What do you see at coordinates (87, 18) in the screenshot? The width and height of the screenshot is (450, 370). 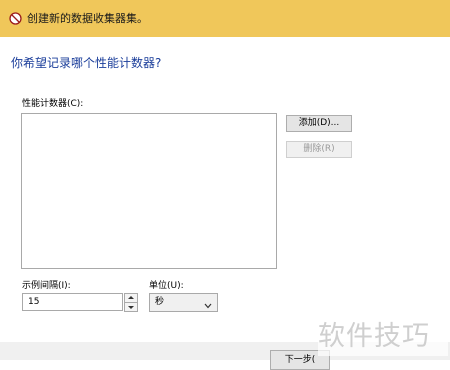 I see `window-title: 创建新的数据收集器集。` at bounding box center [87, 18].